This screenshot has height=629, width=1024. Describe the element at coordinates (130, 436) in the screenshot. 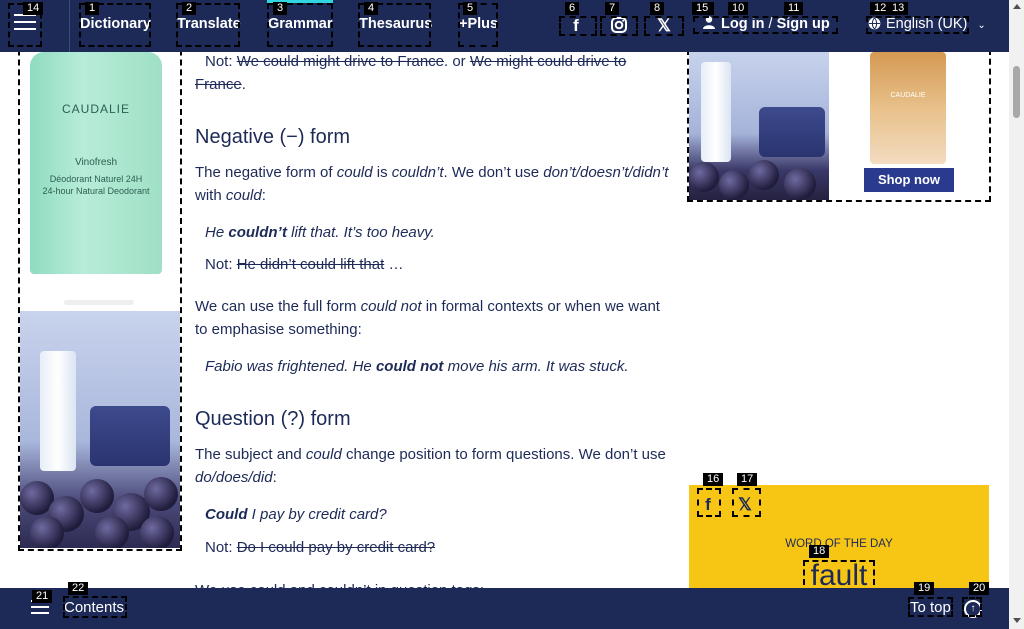

I see `ad-jar` at that location.